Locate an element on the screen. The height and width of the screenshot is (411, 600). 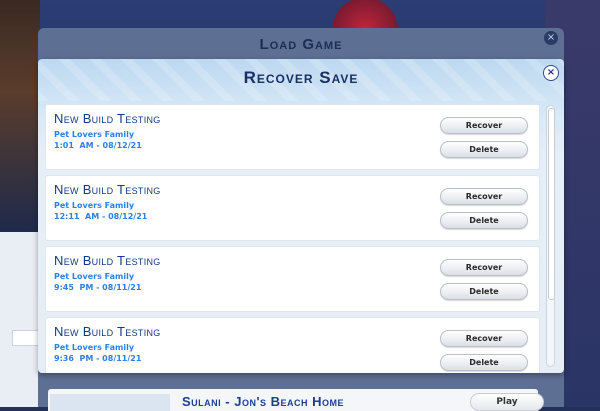
save-time: 12:11 AM - 08/12/21 is located at coordinates (101, 216).